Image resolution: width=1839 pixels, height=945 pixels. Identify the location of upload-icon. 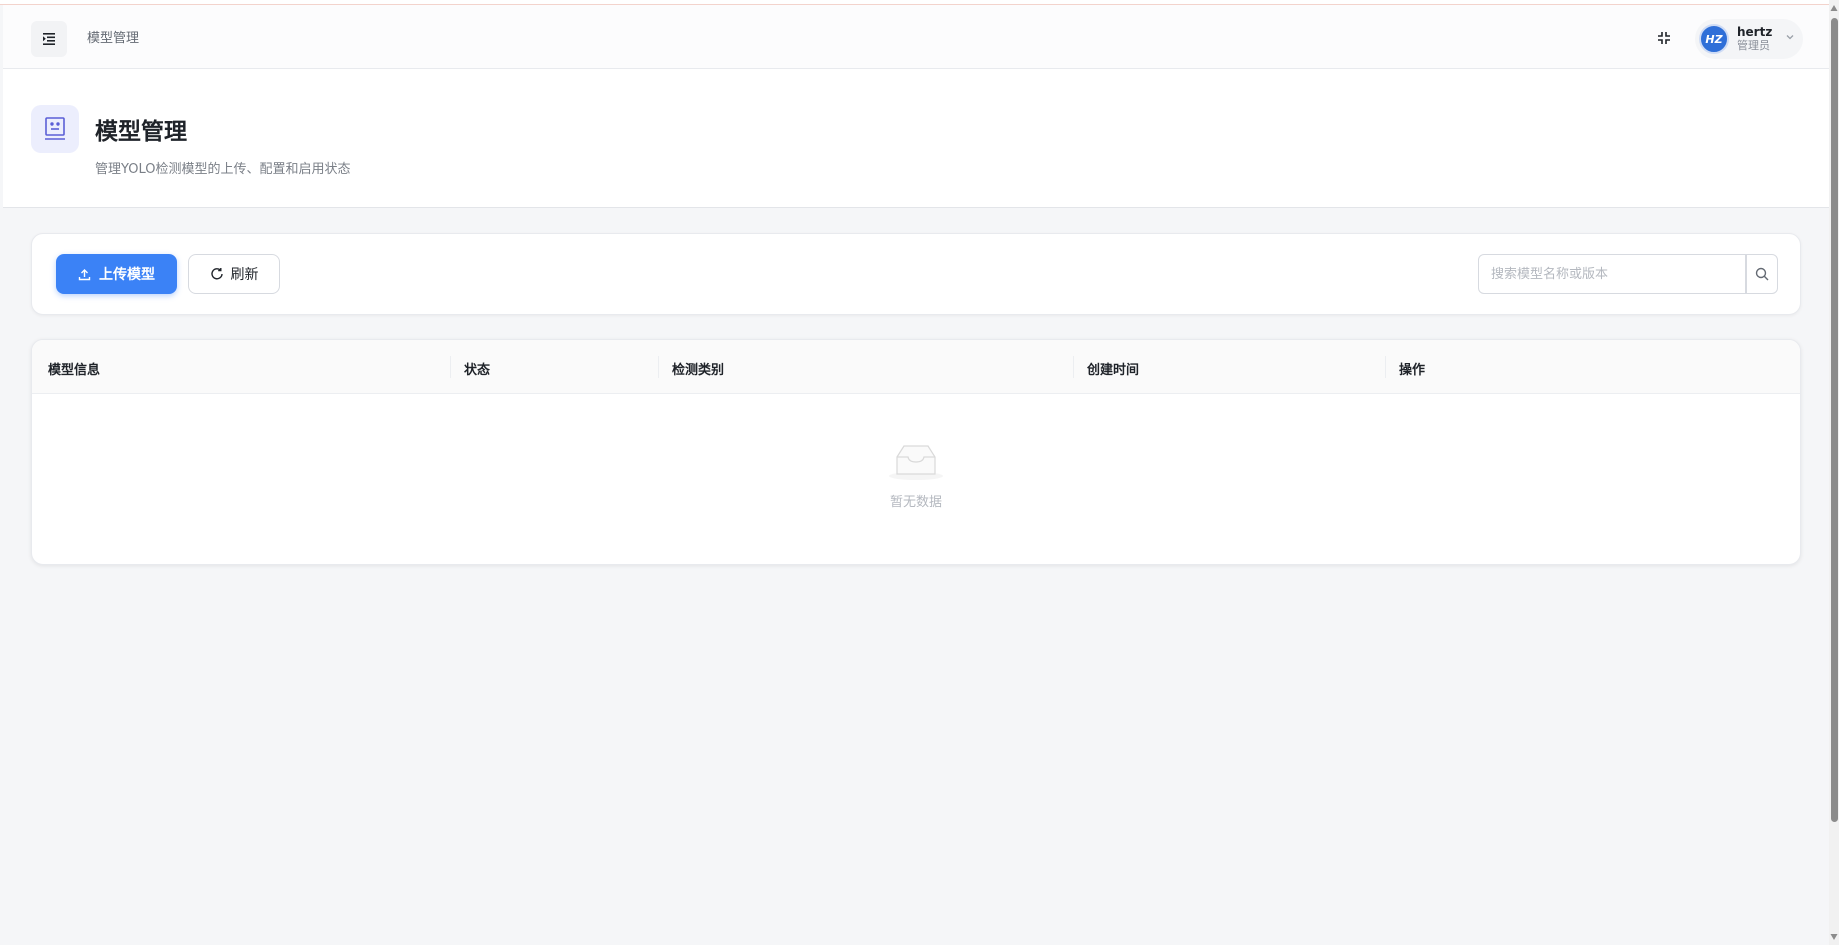
(84, 274).